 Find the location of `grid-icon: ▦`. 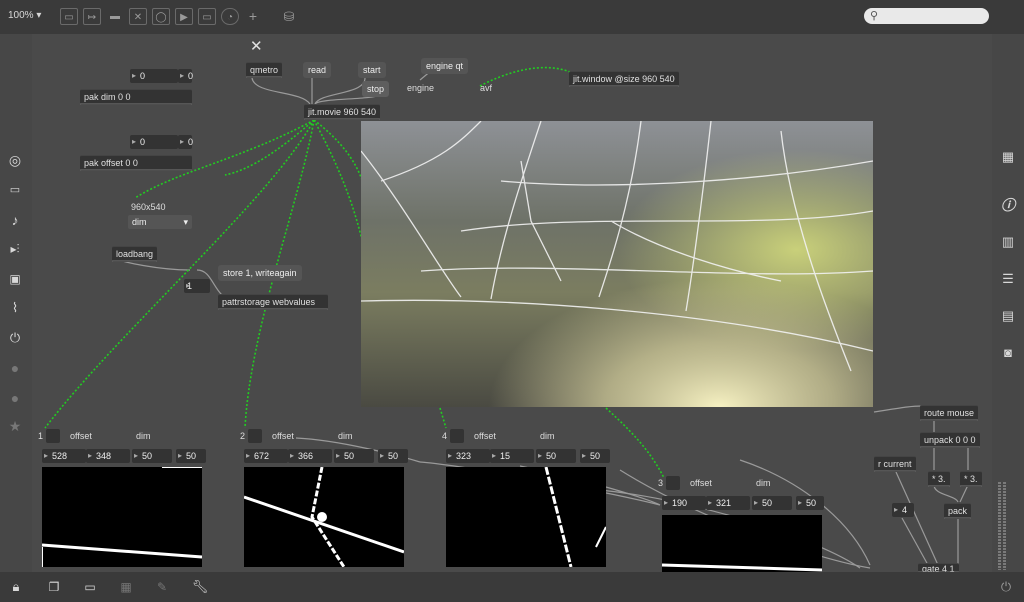

grid-icon: ▦ is located at coordinates (1008, 157).